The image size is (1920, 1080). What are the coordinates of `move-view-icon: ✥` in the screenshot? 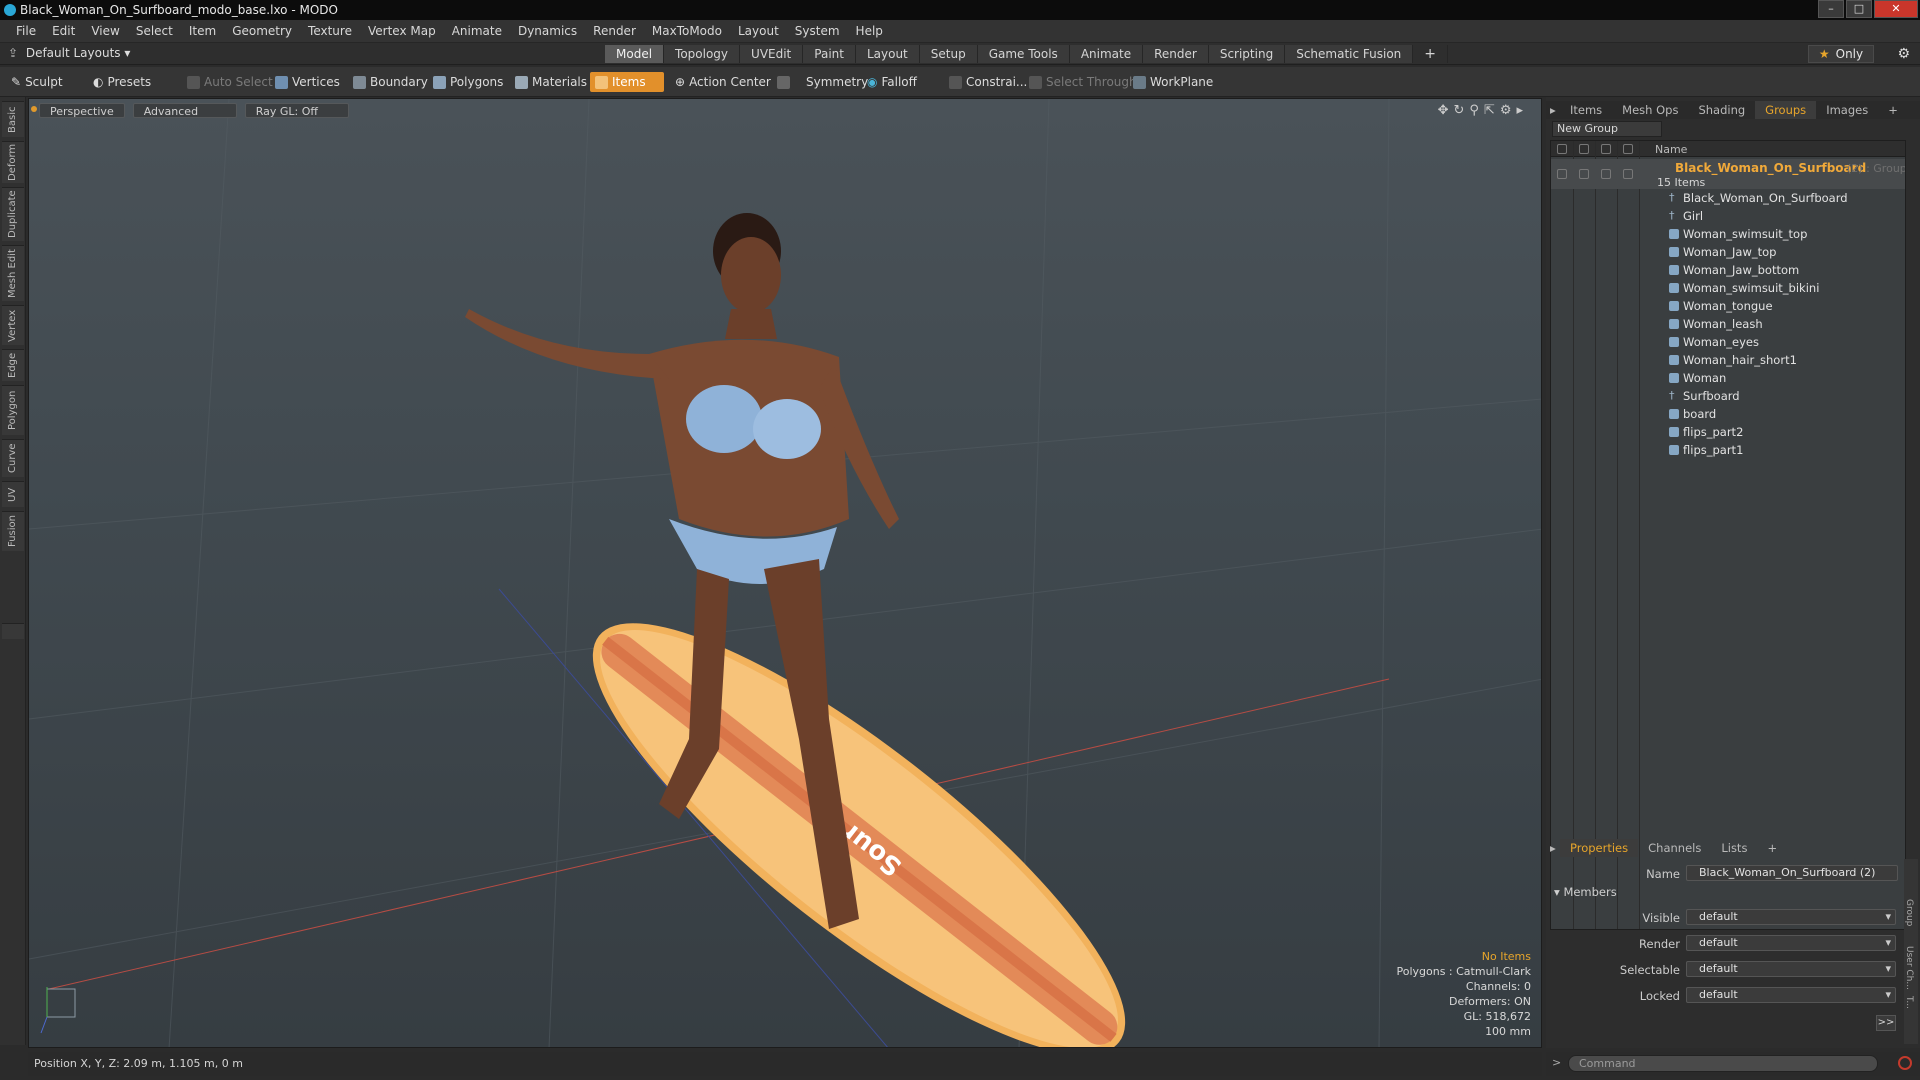 It's located at (1443, 110).